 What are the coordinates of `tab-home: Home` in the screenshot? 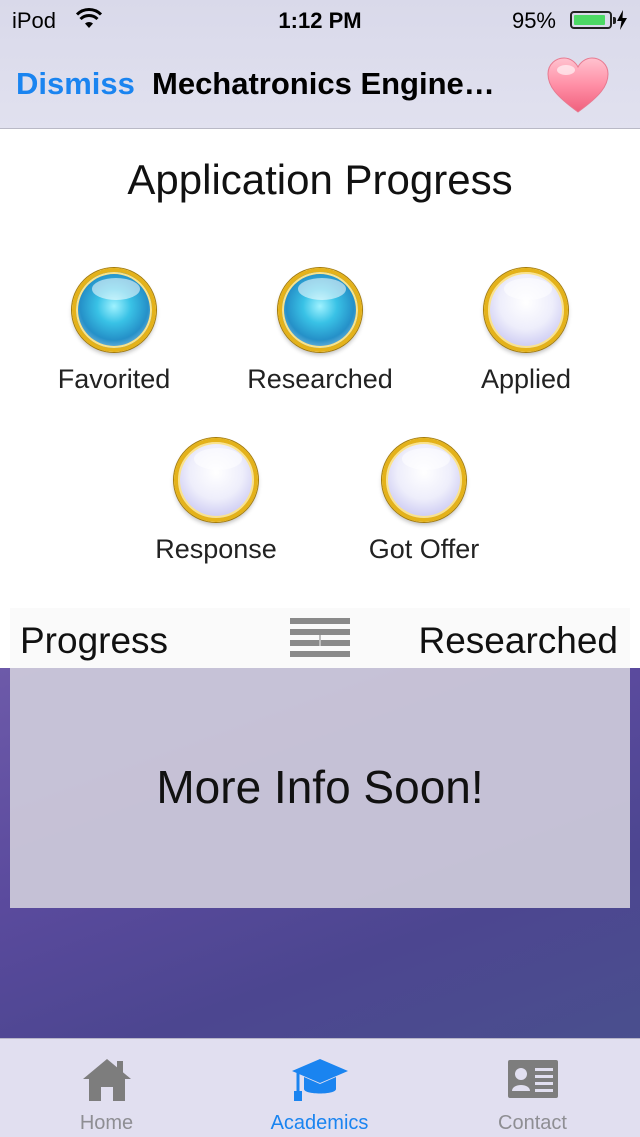 It's located at (106, 1088).